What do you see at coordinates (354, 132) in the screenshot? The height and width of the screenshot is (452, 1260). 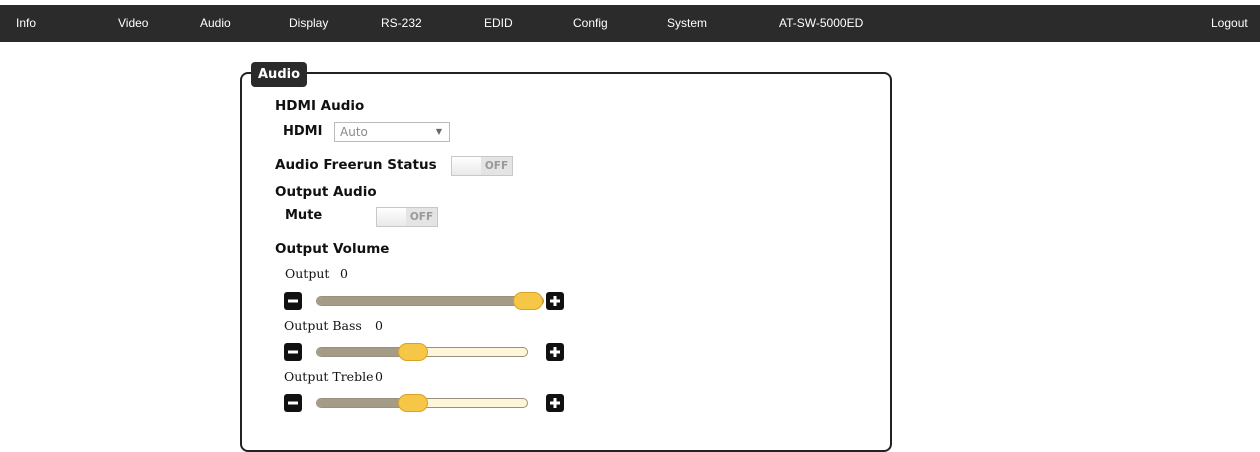 I see `hdmi-audio-select-value: Auto` at bounding box center [354, 132].